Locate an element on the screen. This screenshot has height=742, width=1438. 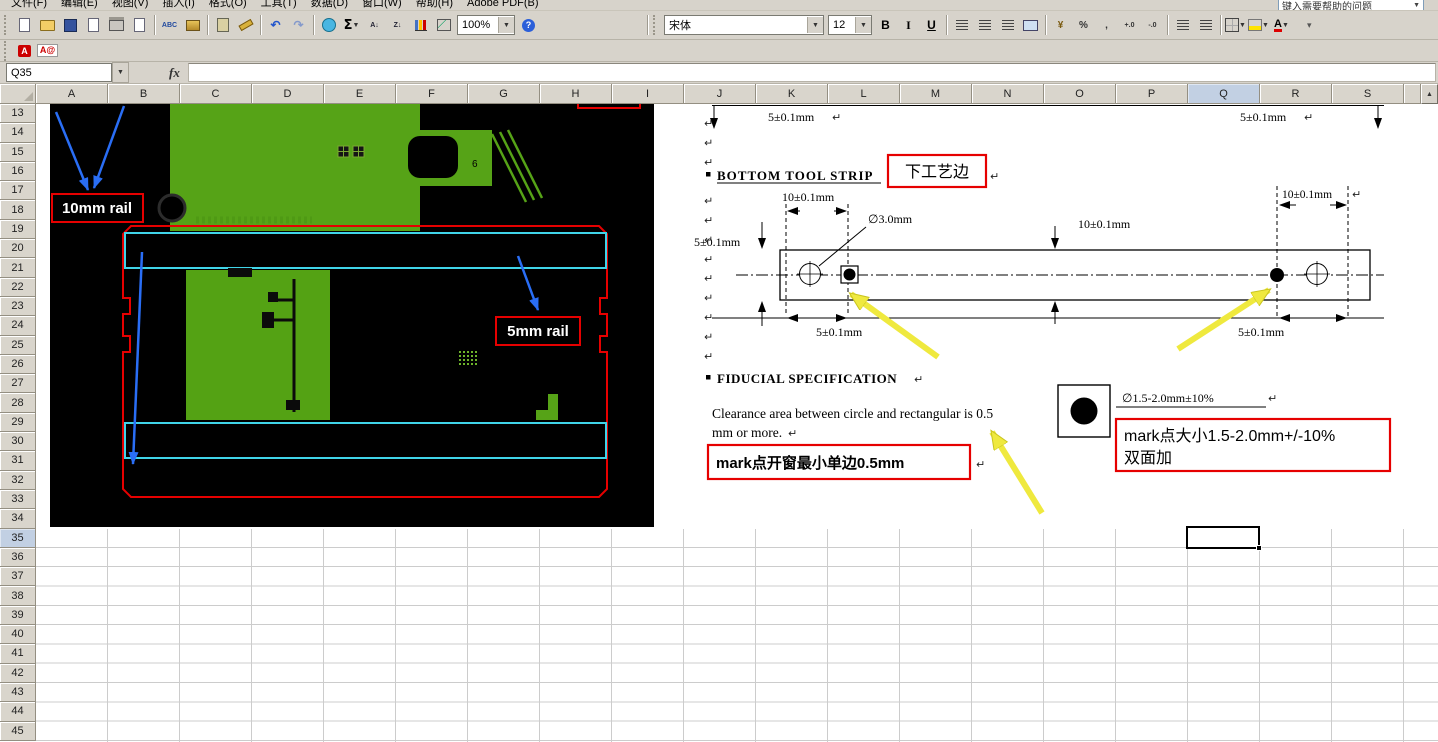
column-header-G: G is located at coordinates (504, 94).